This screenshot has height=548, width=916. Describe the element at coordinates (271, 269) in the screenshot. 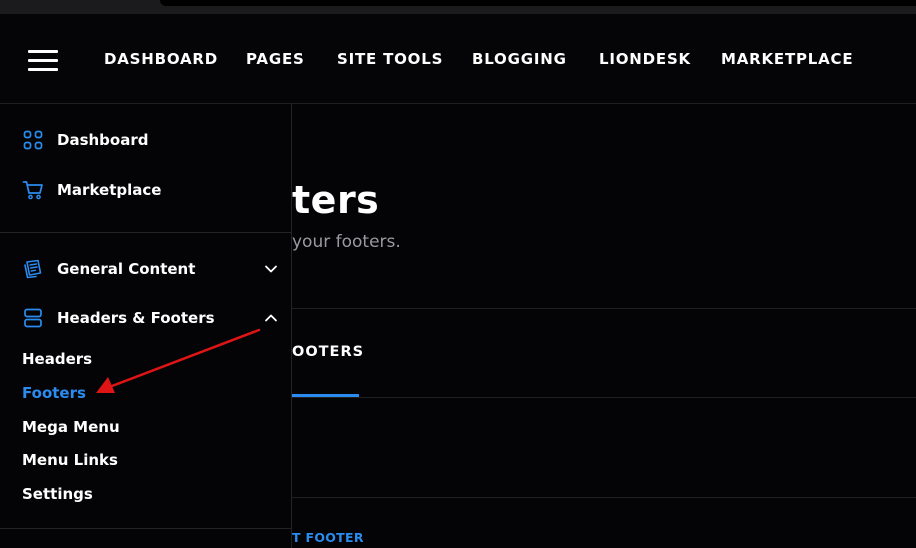

I see `chevron-down-icon` at that location.